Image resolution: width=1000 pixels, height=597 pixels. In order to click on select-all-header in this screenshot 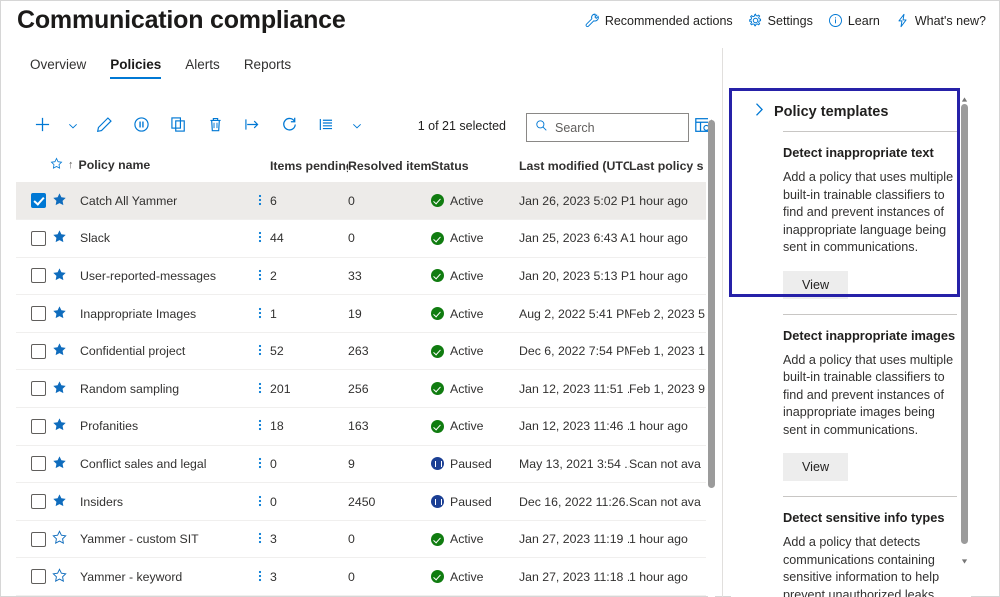, I will do `click(33, 168)`.